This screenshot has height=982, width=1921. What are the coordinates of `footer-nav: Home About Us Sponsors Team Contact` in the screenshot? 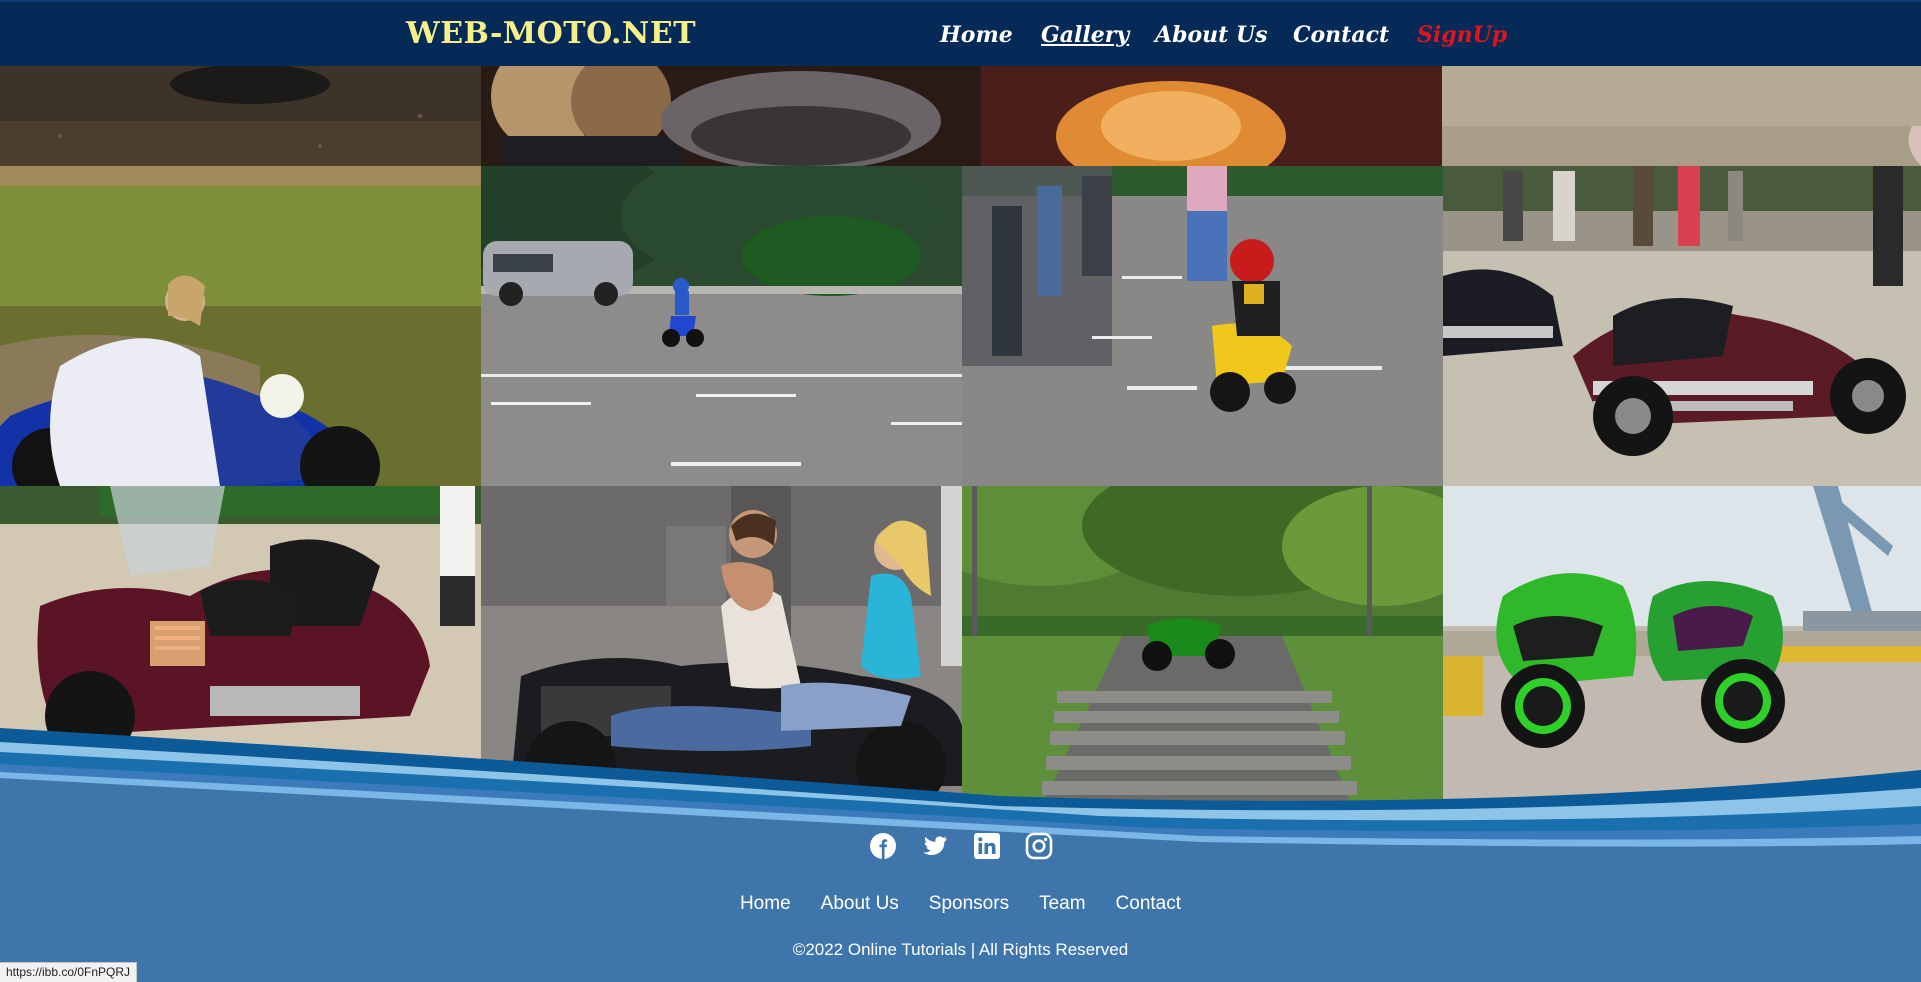 It's located at (960, 904).